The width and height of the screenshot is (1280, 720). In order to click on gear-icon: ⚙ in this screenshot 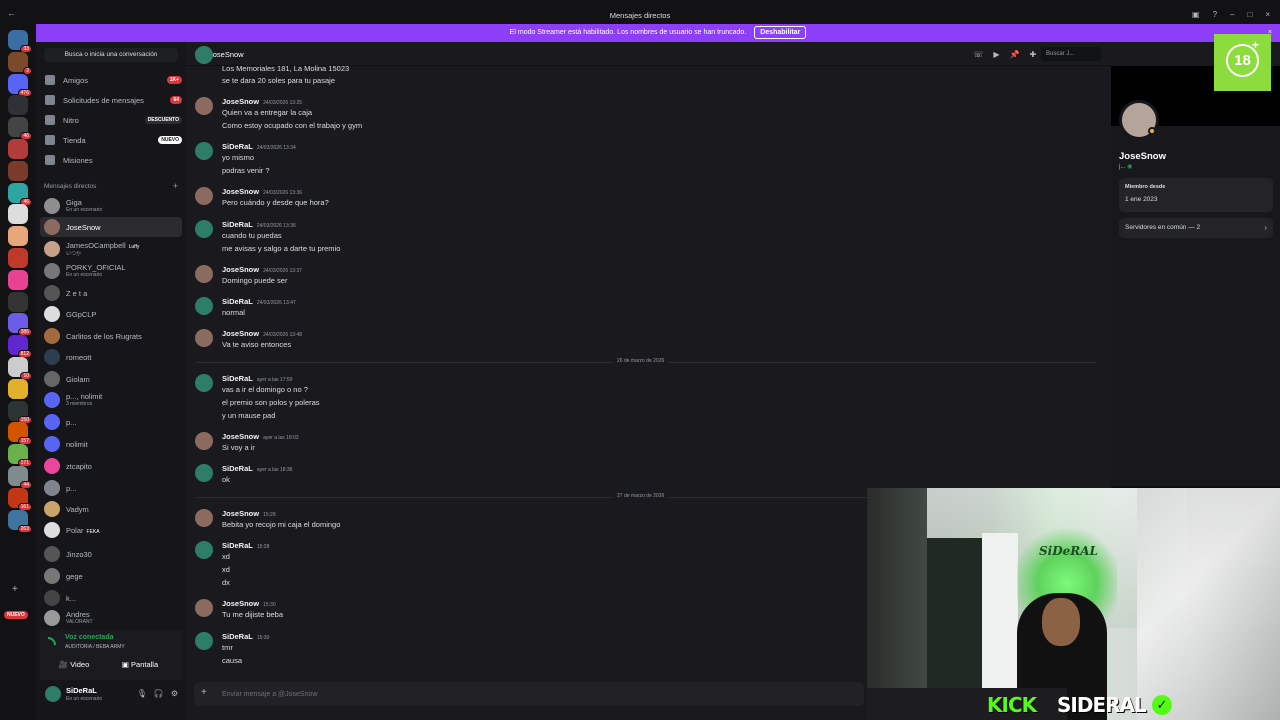, I will do `click(174, 693)`.